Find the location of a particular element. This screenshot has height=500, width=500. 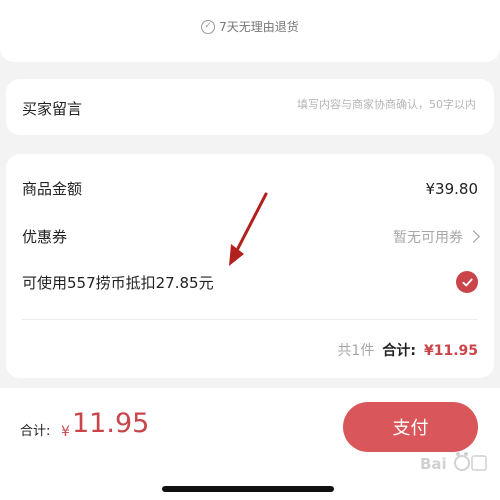

goods-amount-label: 商品金额 is located at coordinates (52, 189).